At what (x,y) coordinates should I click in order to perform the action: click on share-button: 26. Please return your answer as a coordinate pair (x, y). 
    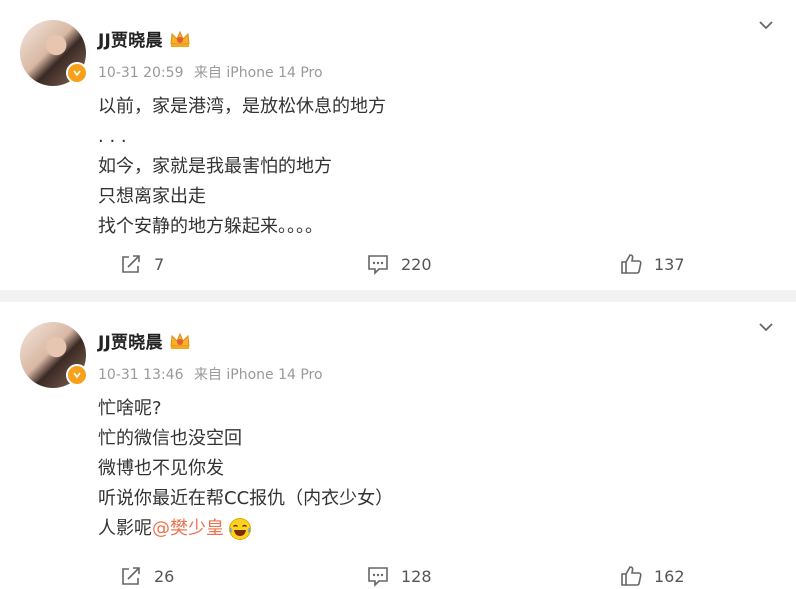
    Looking at the image, I should click on (147, 576).